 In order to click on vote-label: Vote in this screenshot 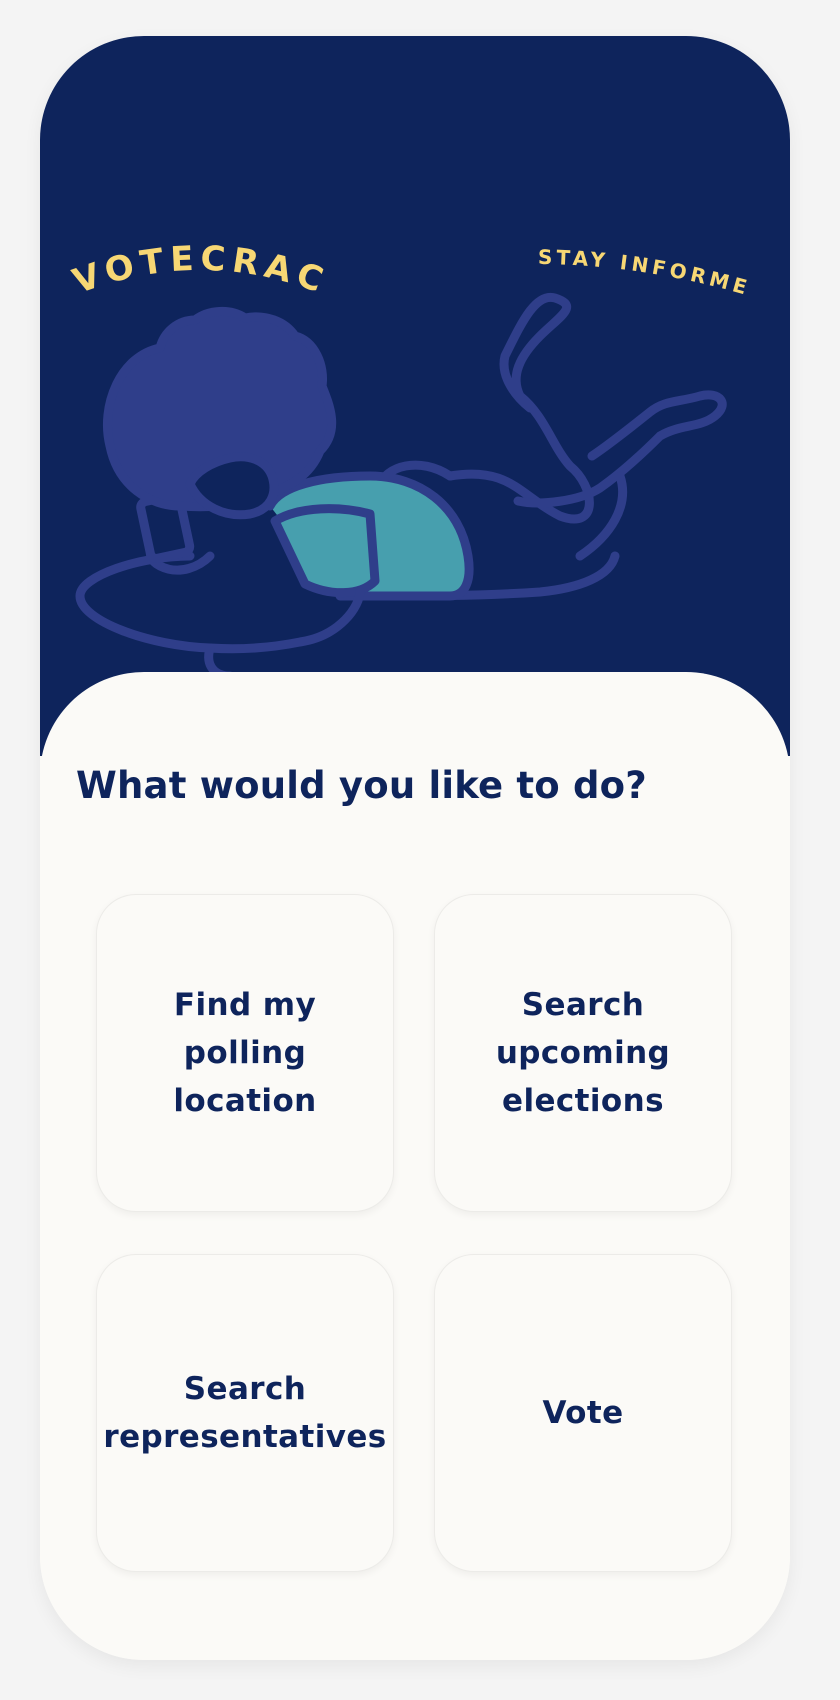, I will do `click(583, 1413)`.